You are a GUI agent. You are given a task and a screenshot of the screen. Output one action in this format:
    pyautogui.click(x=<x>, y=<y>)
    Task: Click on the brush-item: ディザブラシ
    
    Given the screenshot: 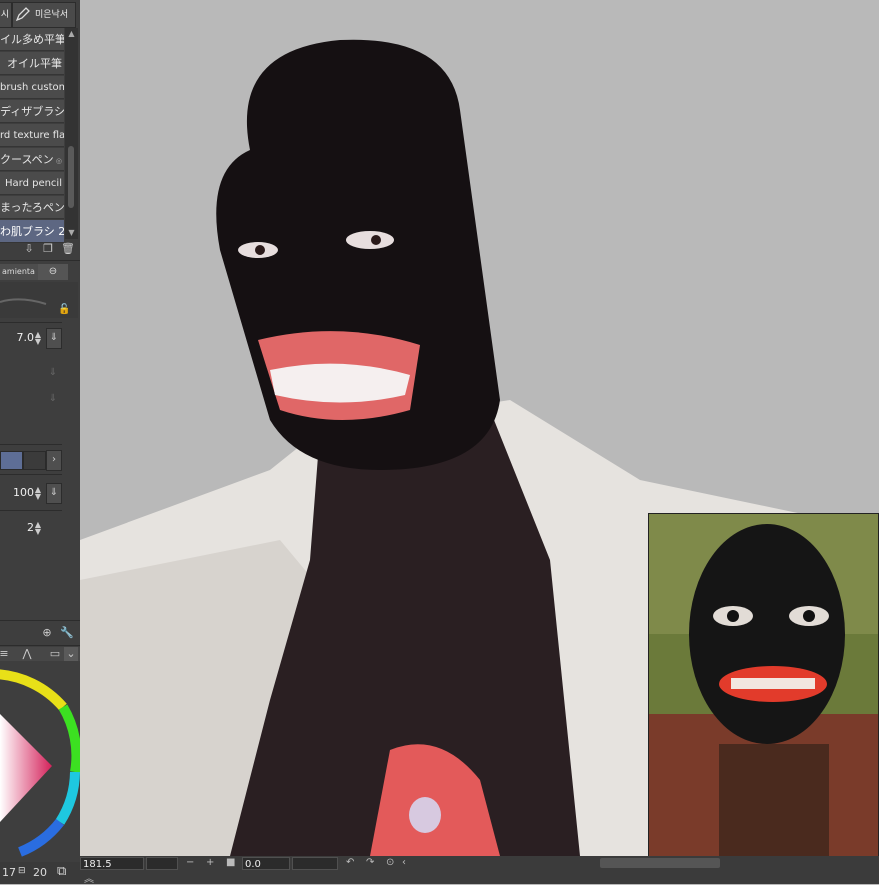 What is the action you would take?
    pyautogui.click(x=32, y=111)
    